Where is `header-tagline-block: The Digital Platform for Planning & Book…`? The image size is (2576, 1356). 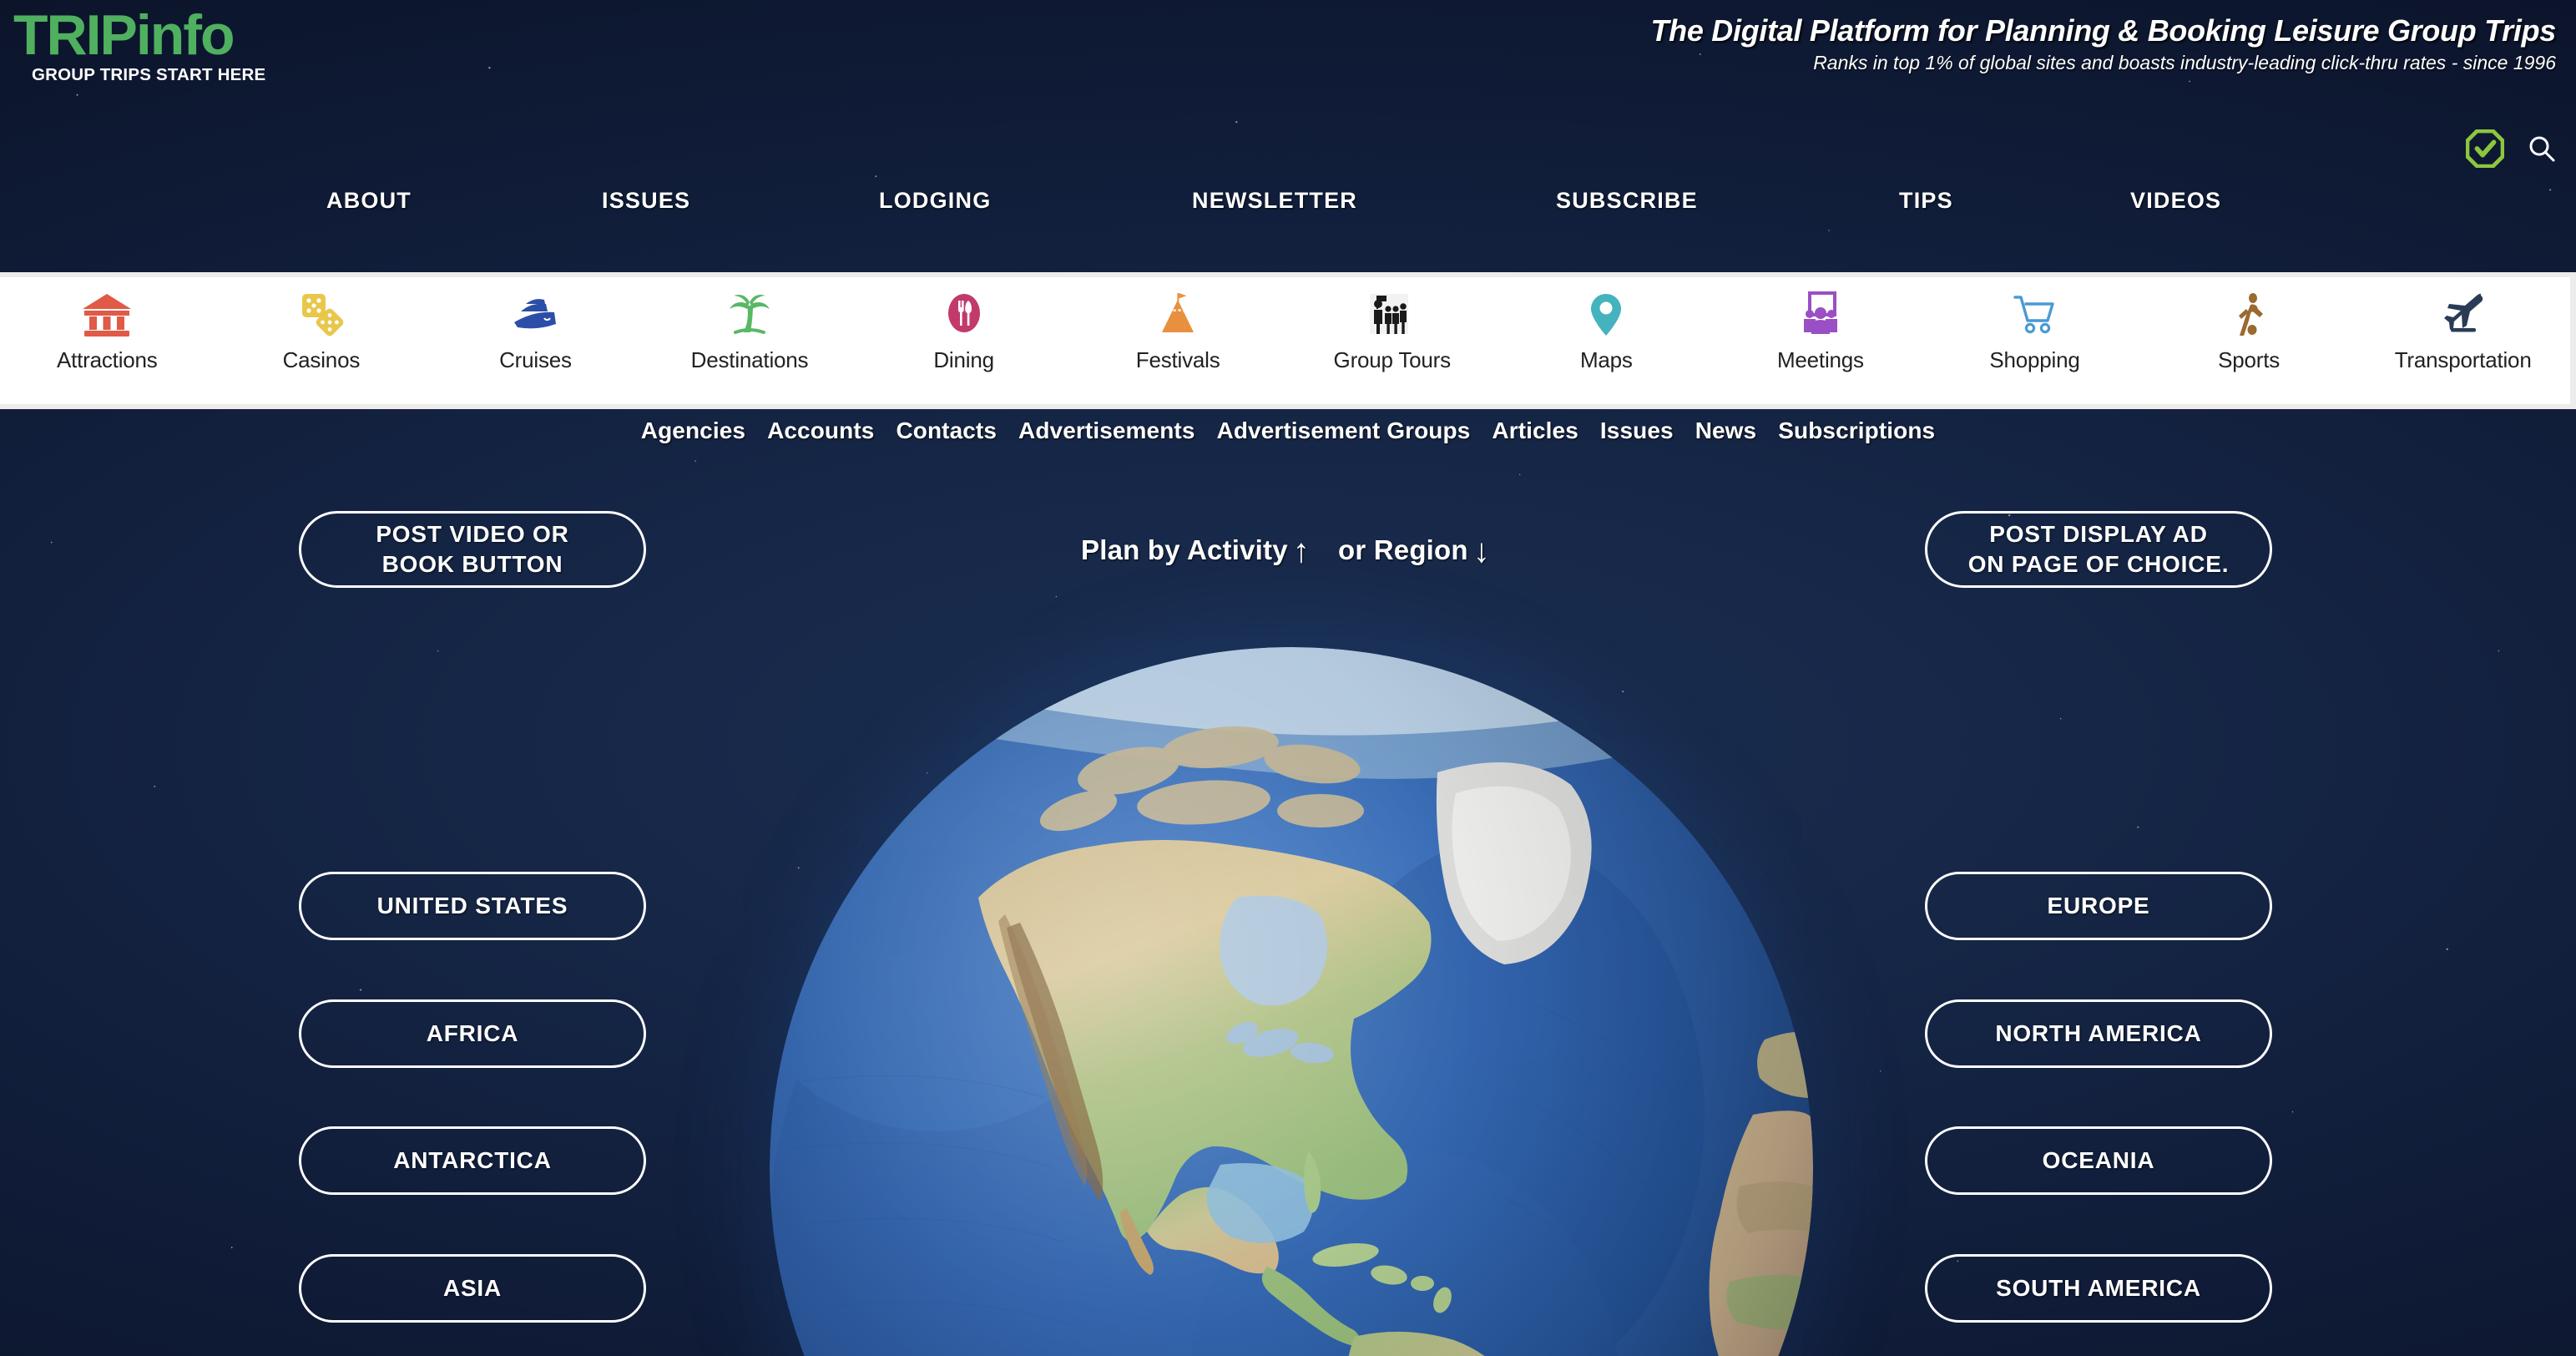
header-tagline-block: The Digital Platform for Planning & Book… is located at coordinates (2103, 43).